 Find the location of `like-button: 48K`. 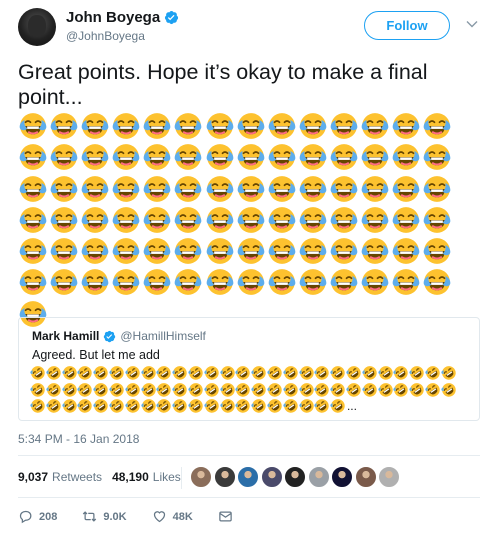

like-button: 48K is located at coordinates (172, 516).